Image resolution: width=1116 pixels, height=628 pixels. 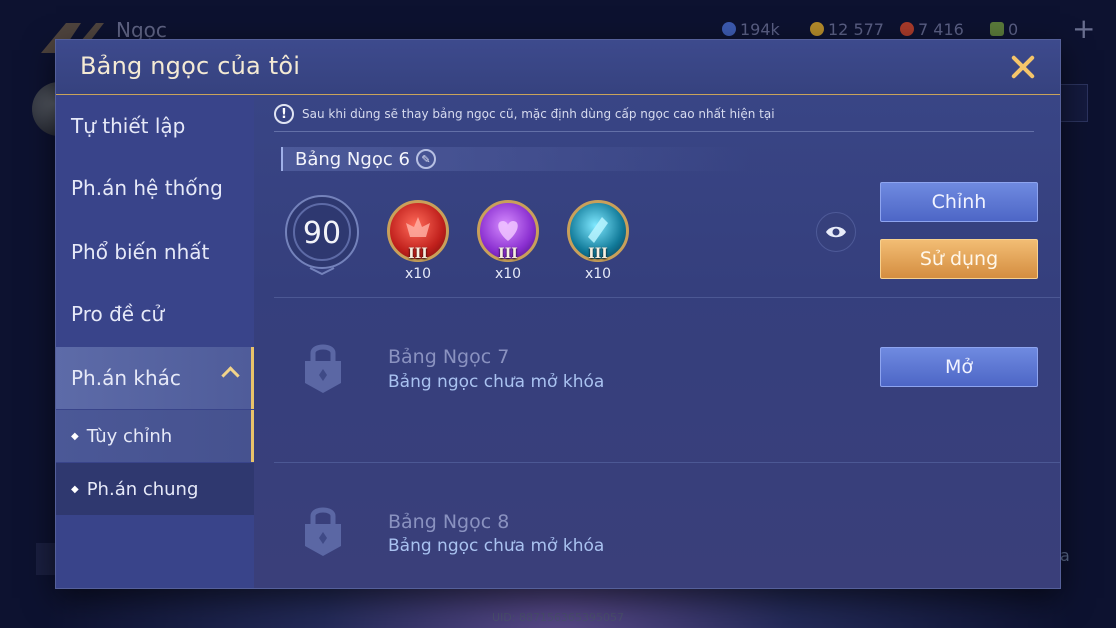 I want to click on voucher-icon, so click(x=997, y=29).